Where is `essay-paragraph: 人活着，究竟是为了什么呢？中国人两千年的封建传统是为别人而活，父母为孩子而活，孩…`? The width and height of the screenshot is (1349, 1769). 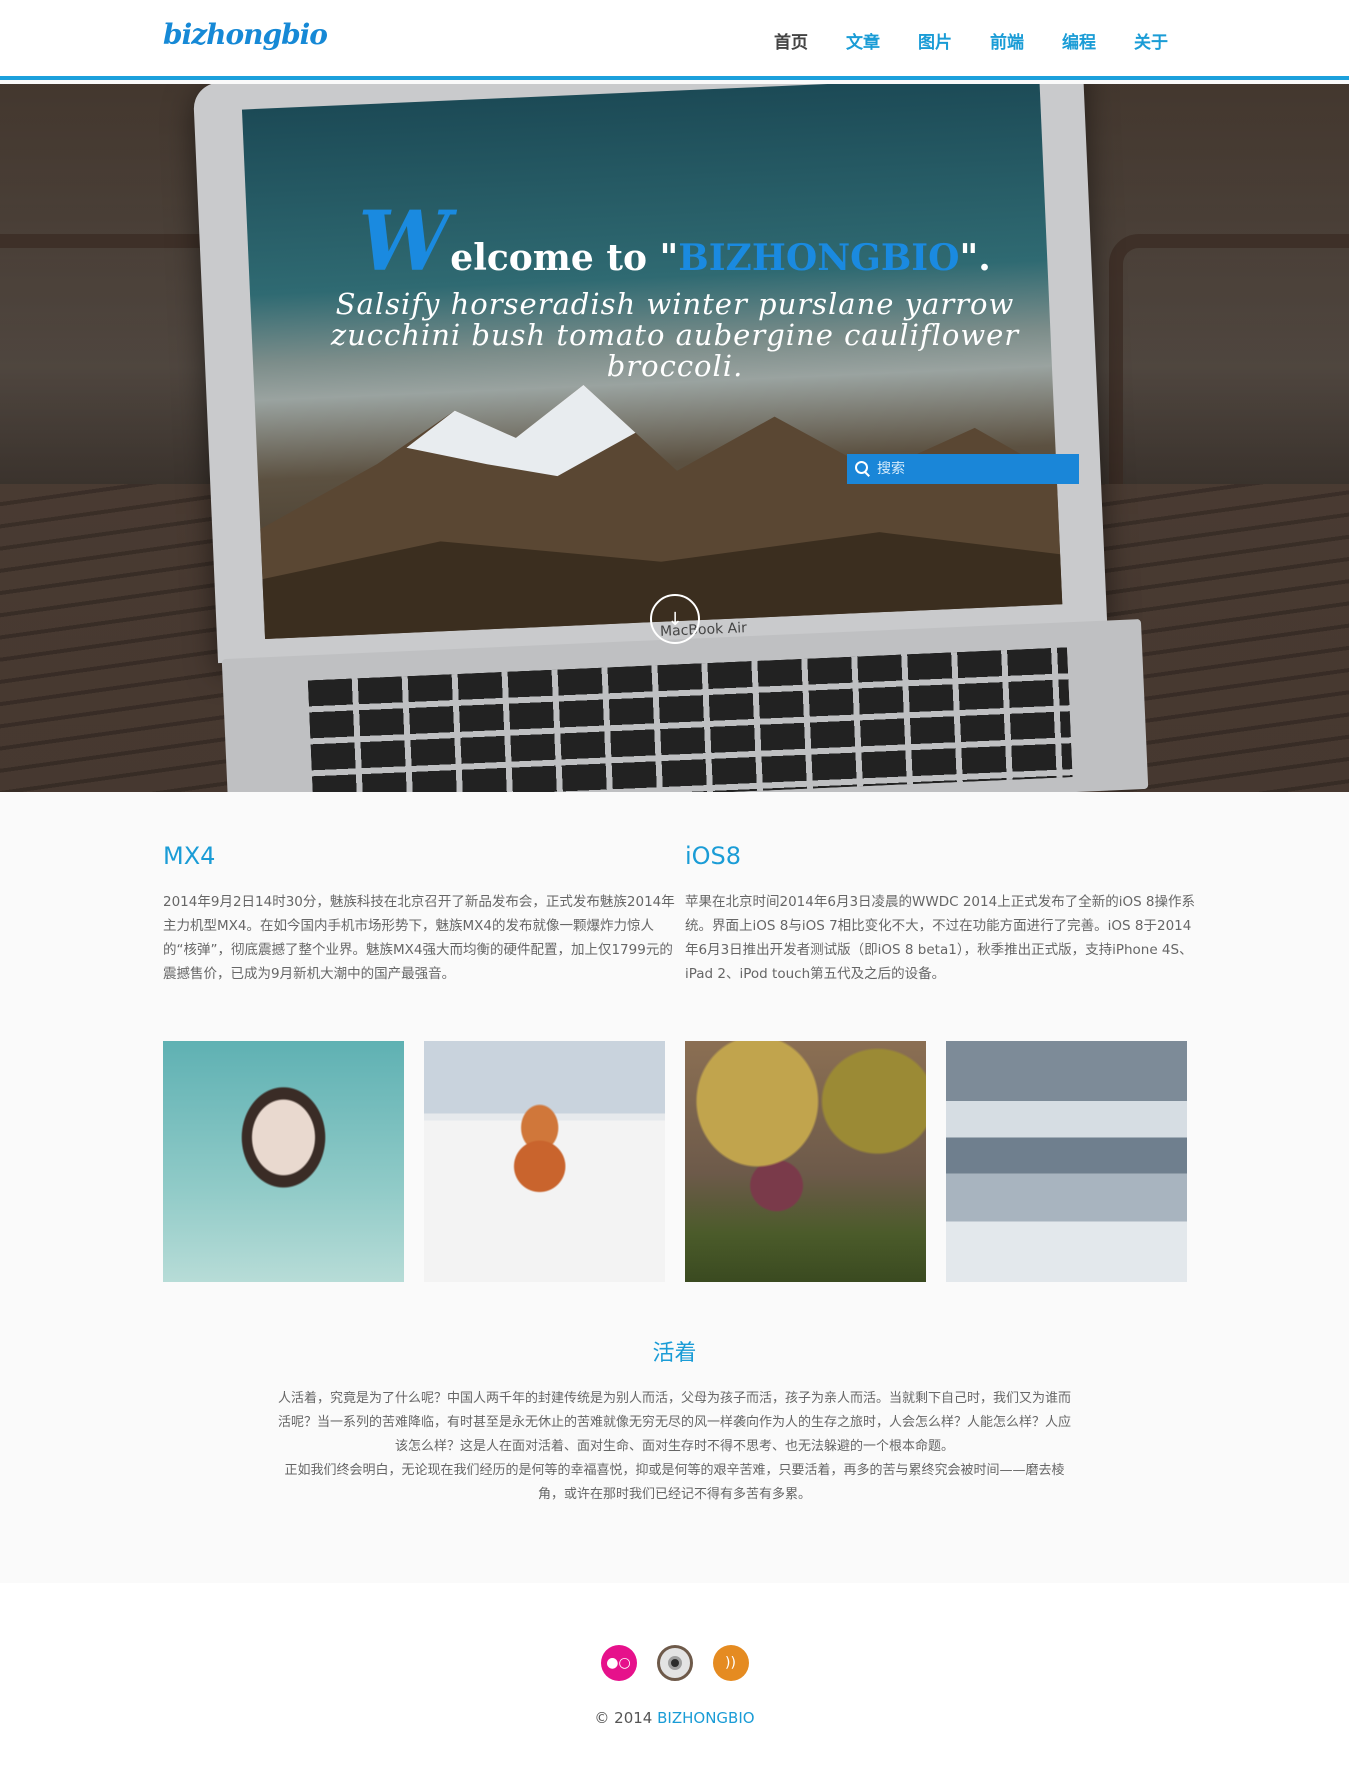
essay-paragraph: 人活着，究竟是为了什么呢？中国人两千年的封建传统是为别人而活，父母为孩子而活，孩… is located at coordinates (674, 1422).